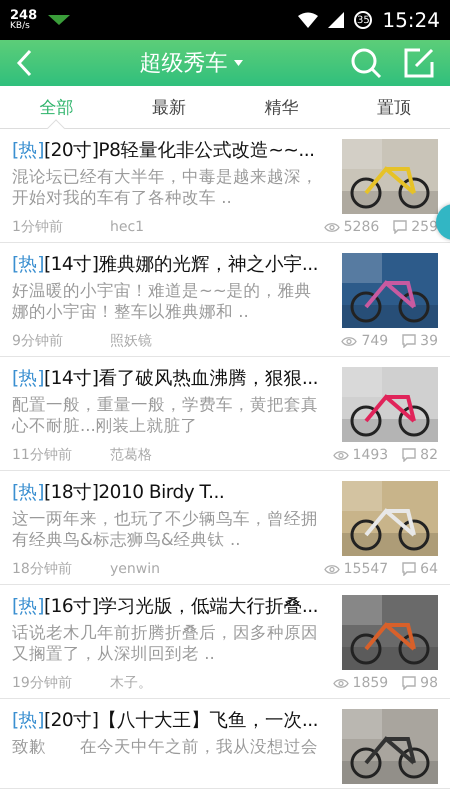 The width and height of the screenshot is (450, 800). What do you see at coordinates (38, 341) in the screenshot?
I see `post-time: 9分钟前` at bounding box center [38, 341].